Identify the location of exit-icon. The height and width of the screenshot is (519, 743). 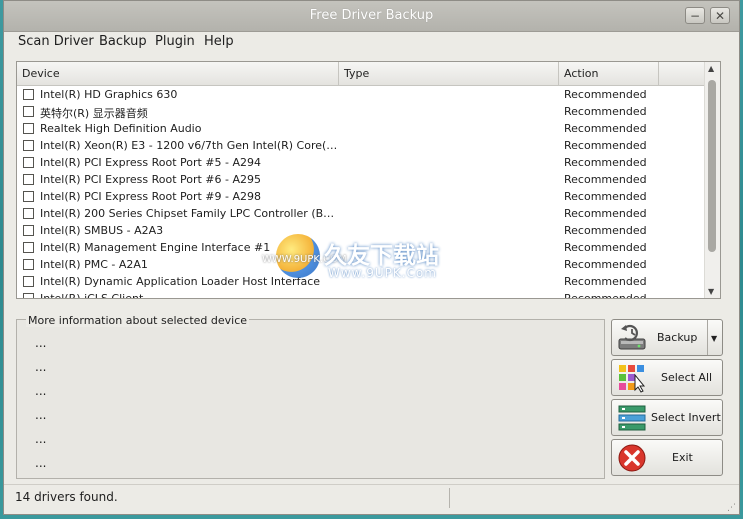
(632, 458).